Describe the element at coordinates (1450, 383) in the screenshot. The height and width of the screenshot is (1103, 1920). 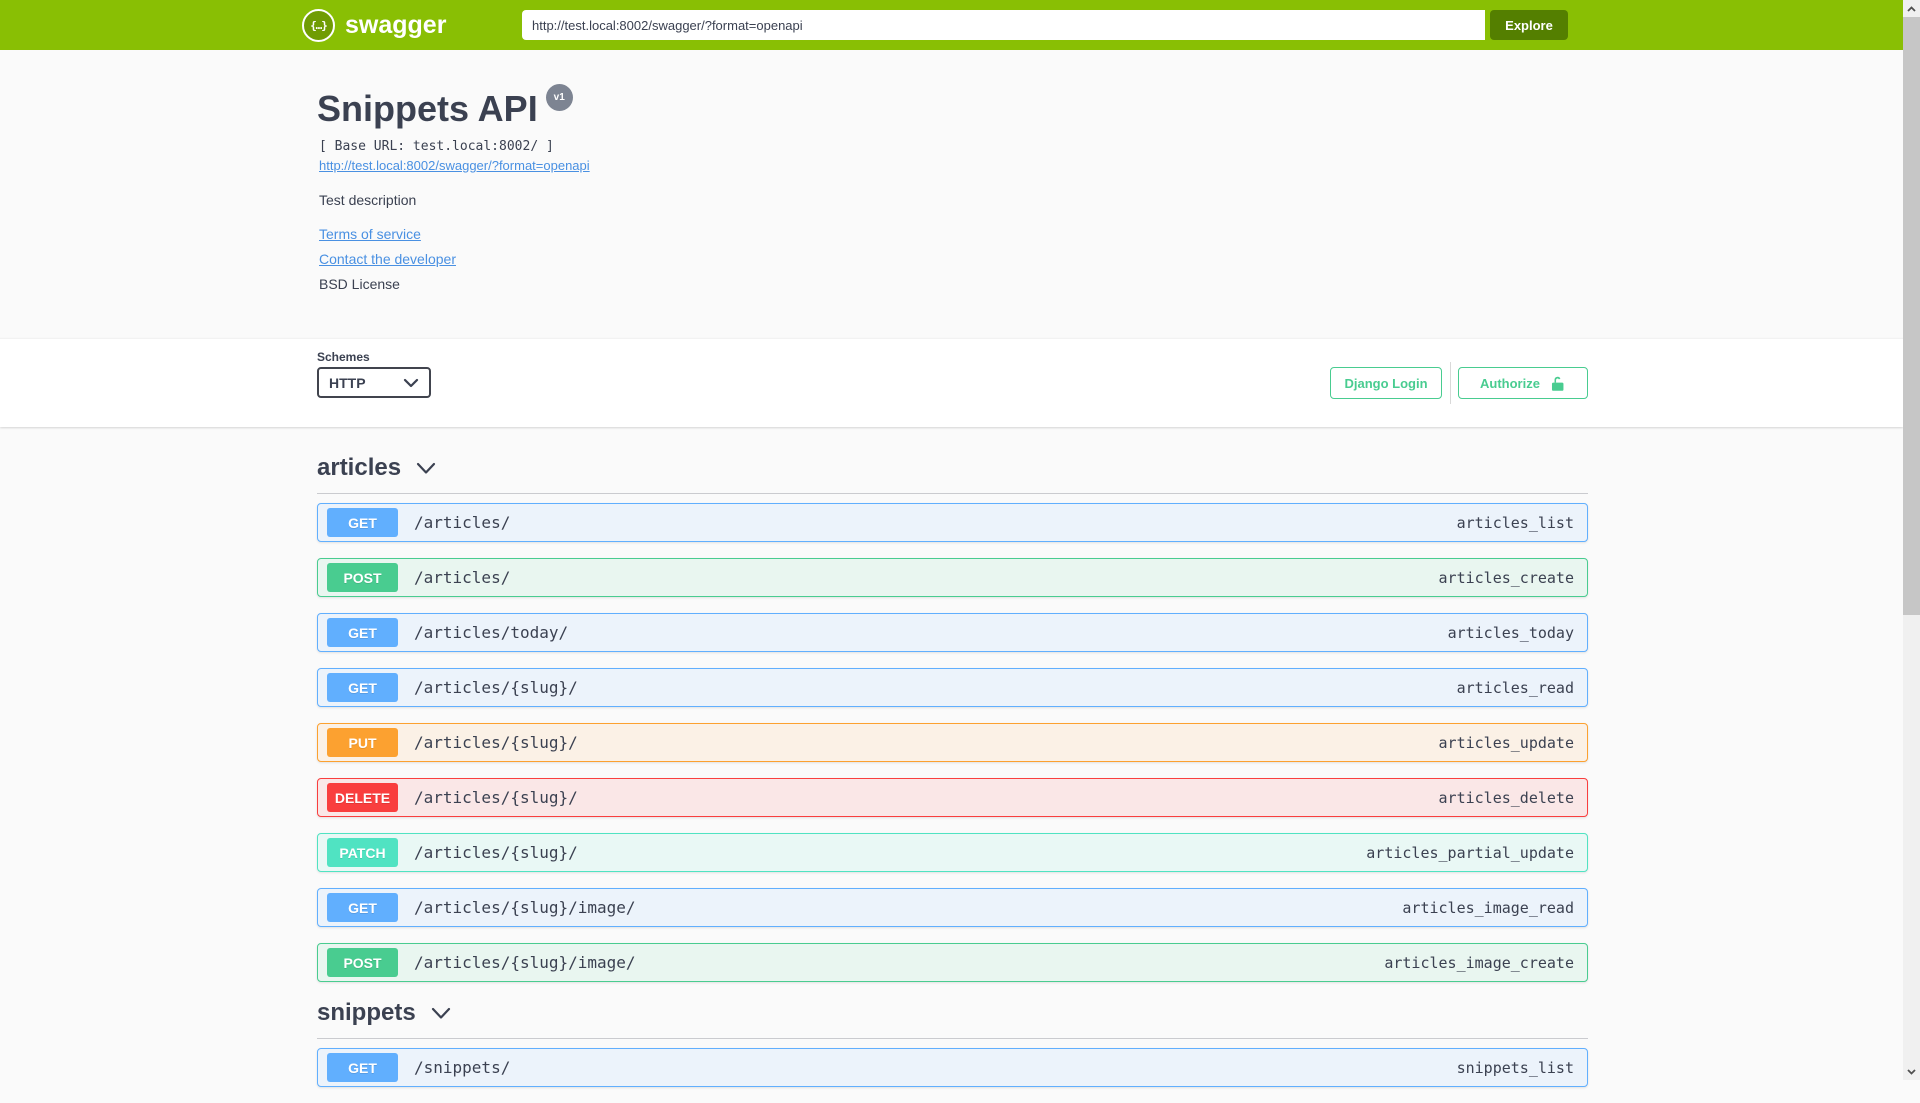
I see `auth-divider` at that location.